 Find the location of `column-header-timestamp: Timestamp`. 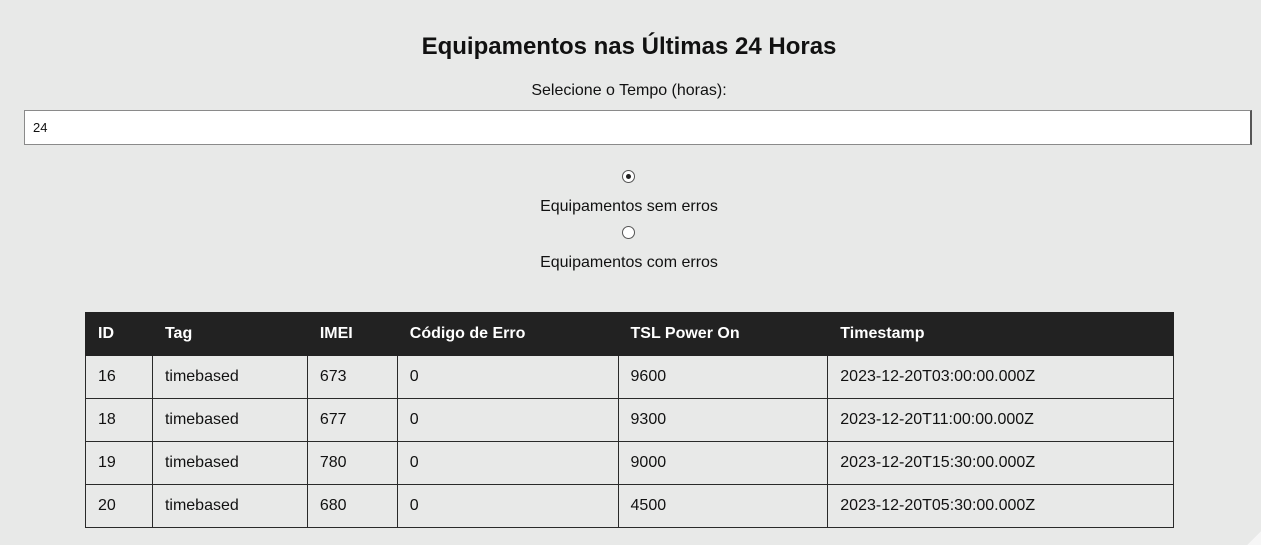

column-header-timestamp: Timestamp is located at coordinates (1000, 334).